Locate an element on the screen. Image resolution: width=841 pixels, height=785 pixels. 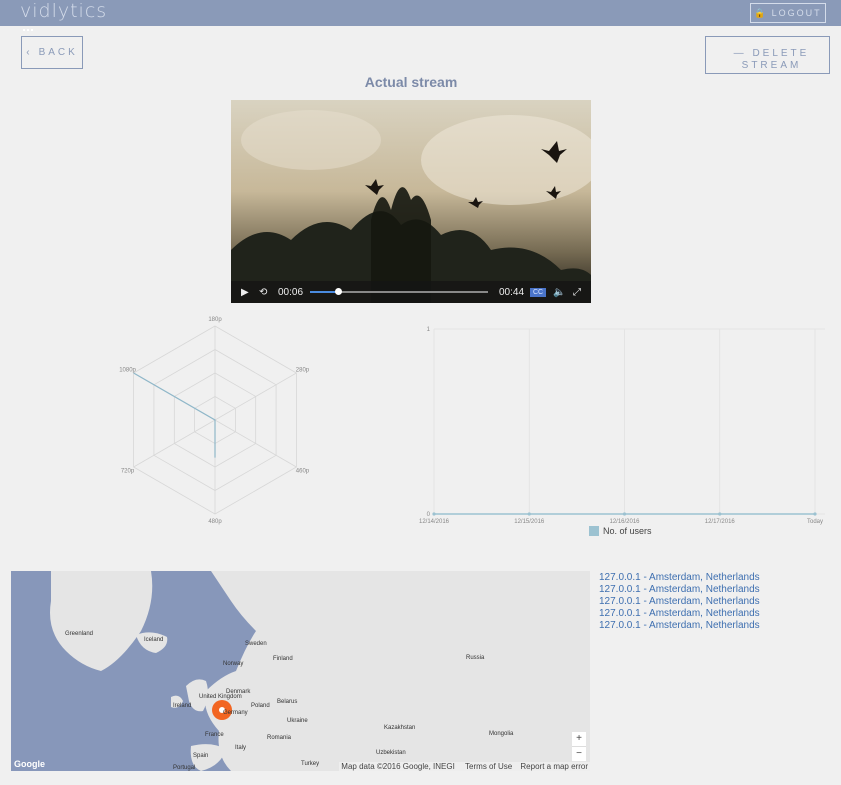
map-country-label: France is located at coordinates (214, 735).